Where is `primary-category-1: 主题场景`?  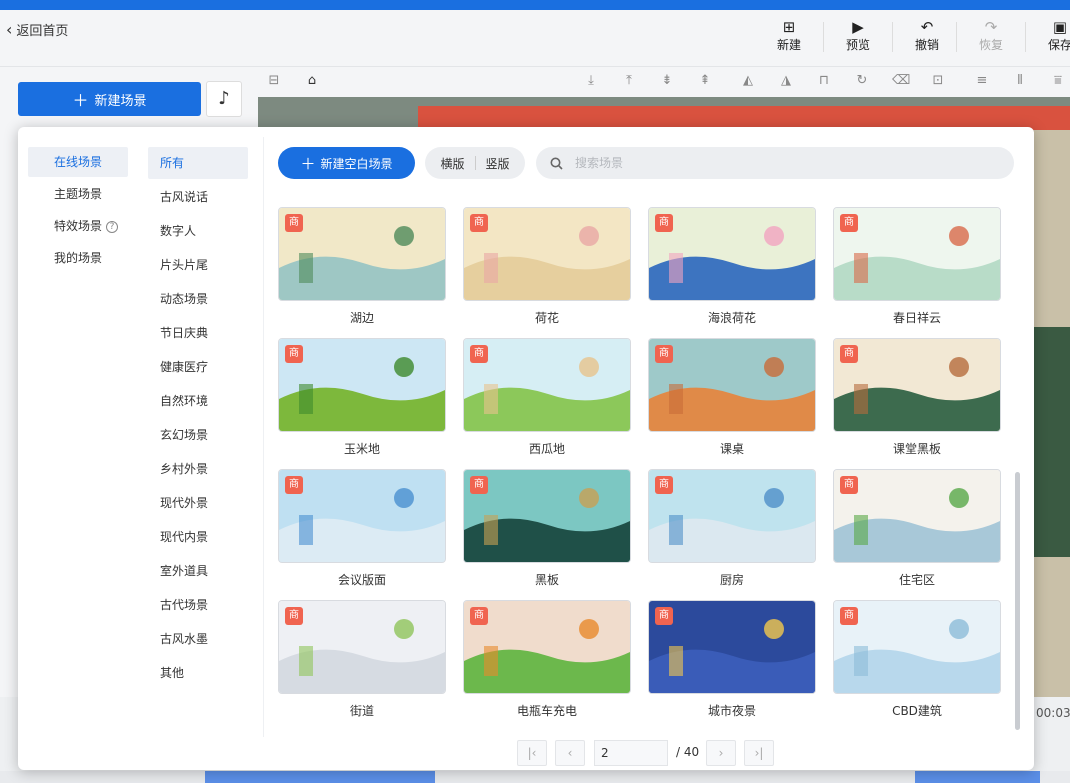
primary-category-1: 主题场景 is located at coordinates (78, 194).